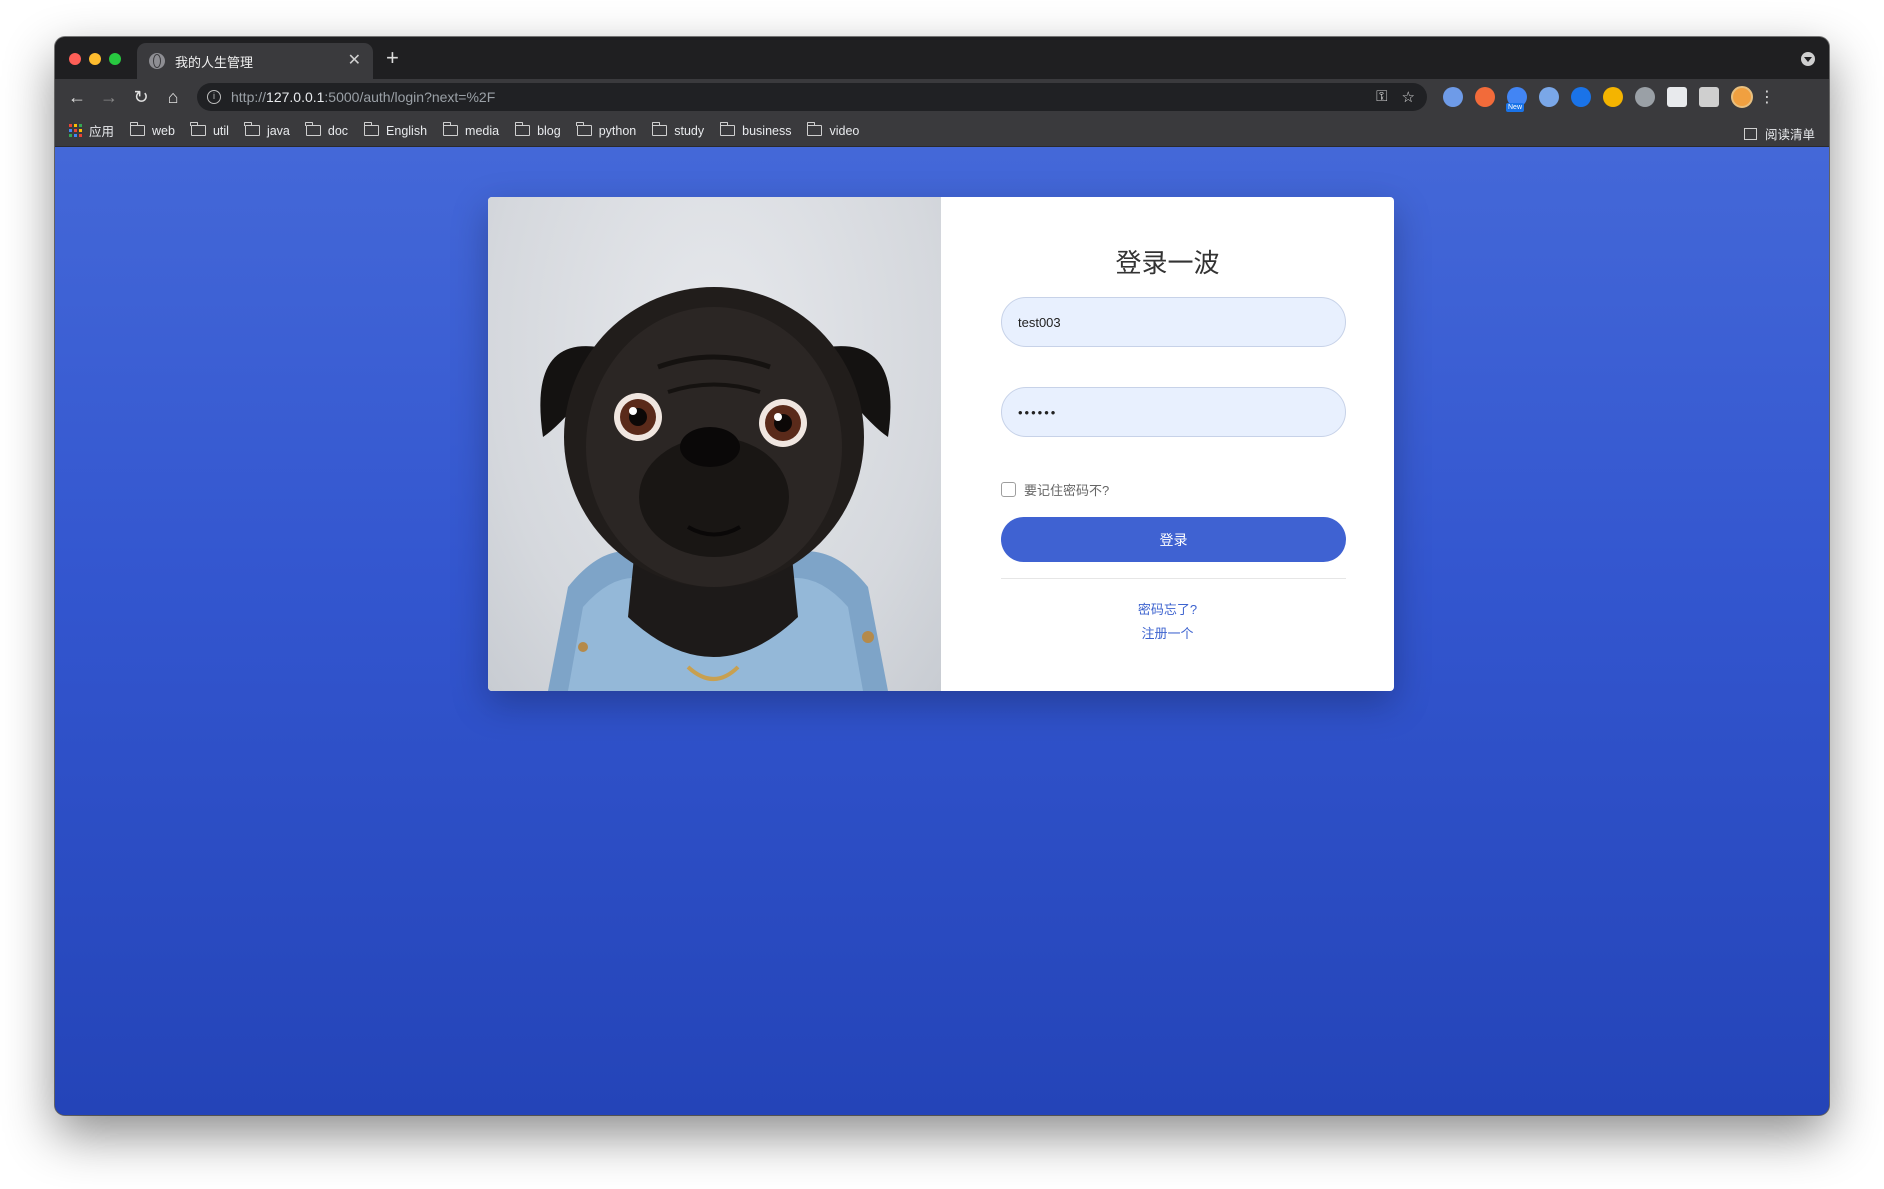 The height and width of the screenshot is (1189, 1884). What do you see at coordinates (157, 61) in the screenshot?
I see `globe-icon` at bounding box center [157, 61].